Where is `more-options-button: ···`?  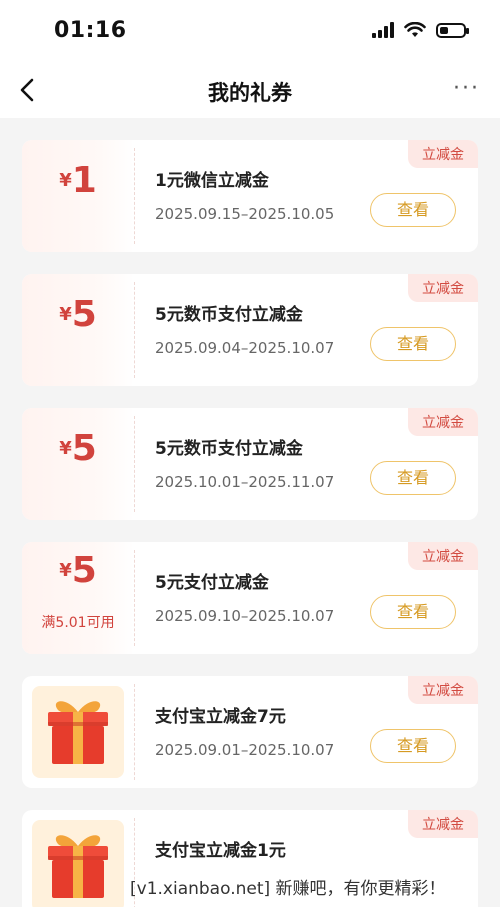
more-options-button: ··· is located at coordinates (466, 88).